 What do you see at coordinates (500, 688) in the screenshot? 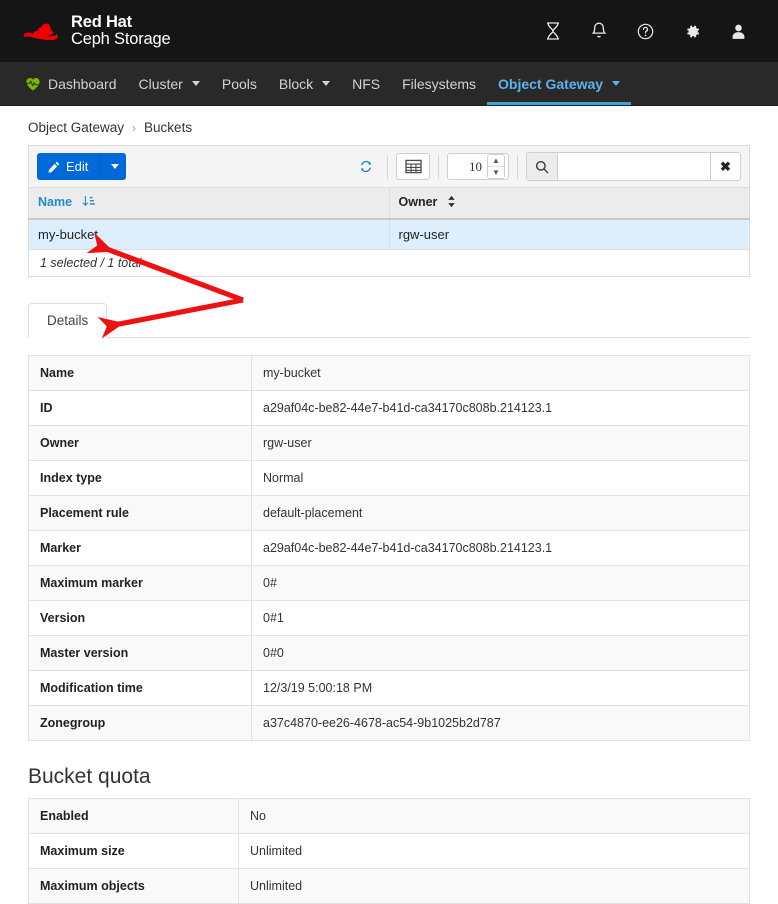
I see `detail-value: 12/3/19 5:00:18 PM` at bounding box center [500, 688].